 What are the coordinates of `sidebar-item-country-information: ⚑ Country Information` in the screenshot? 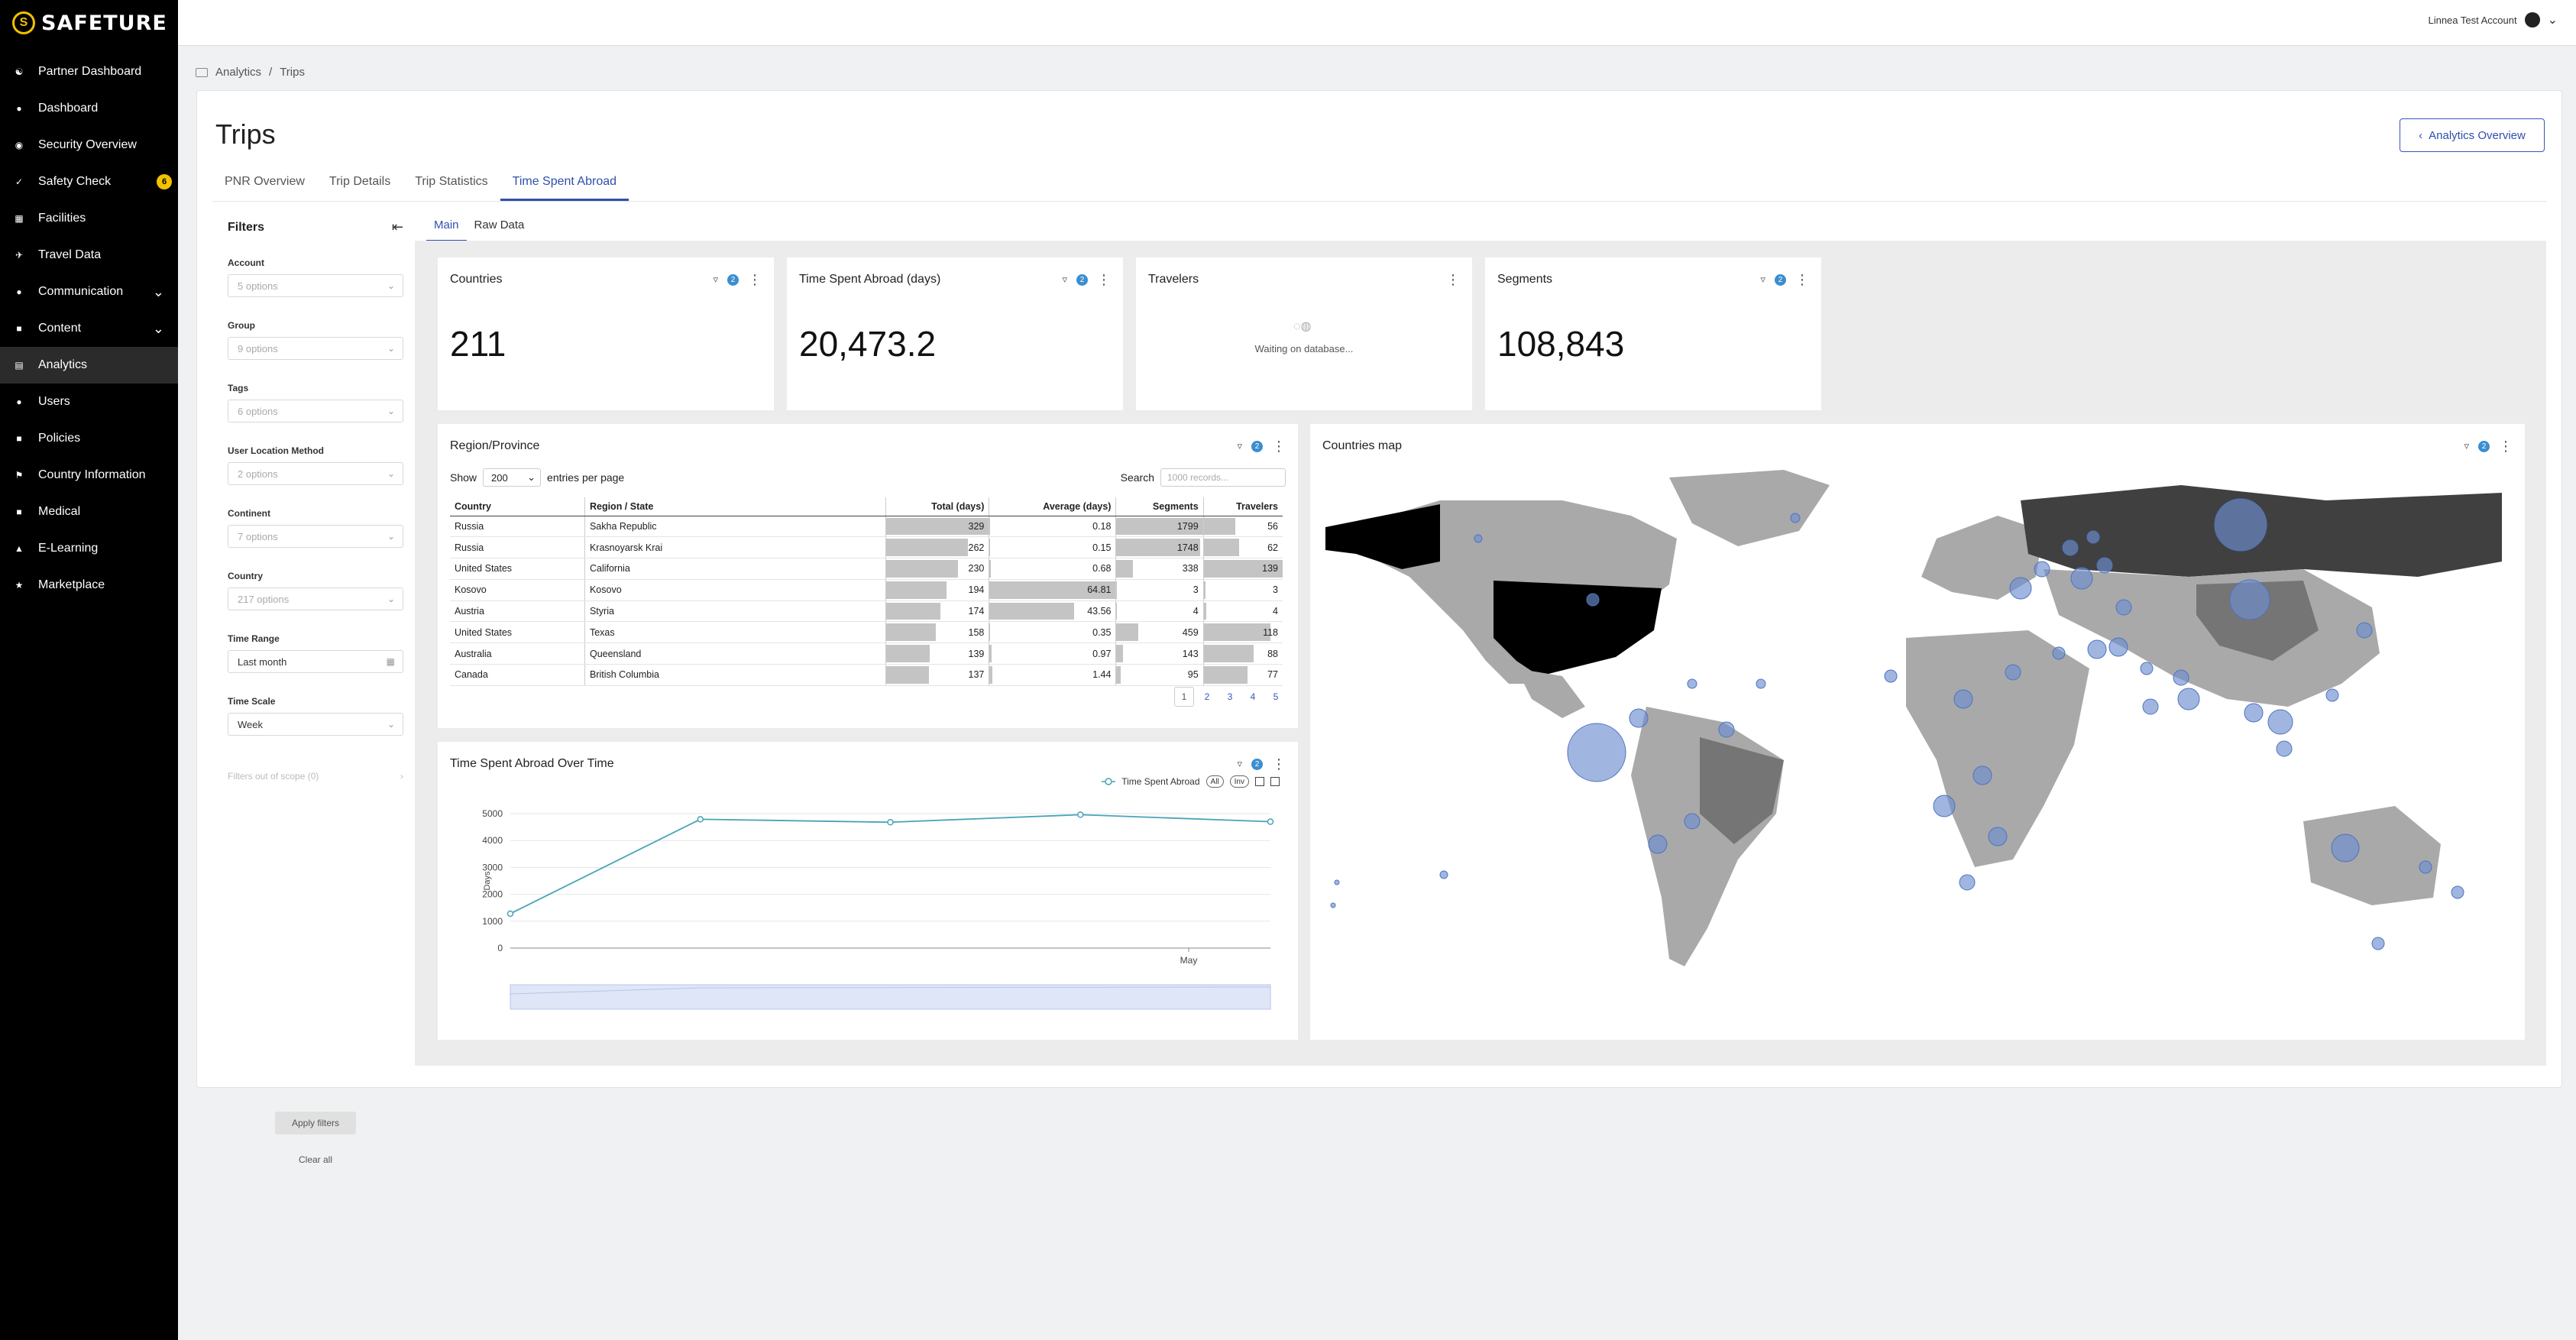 It's located at (89, 476).